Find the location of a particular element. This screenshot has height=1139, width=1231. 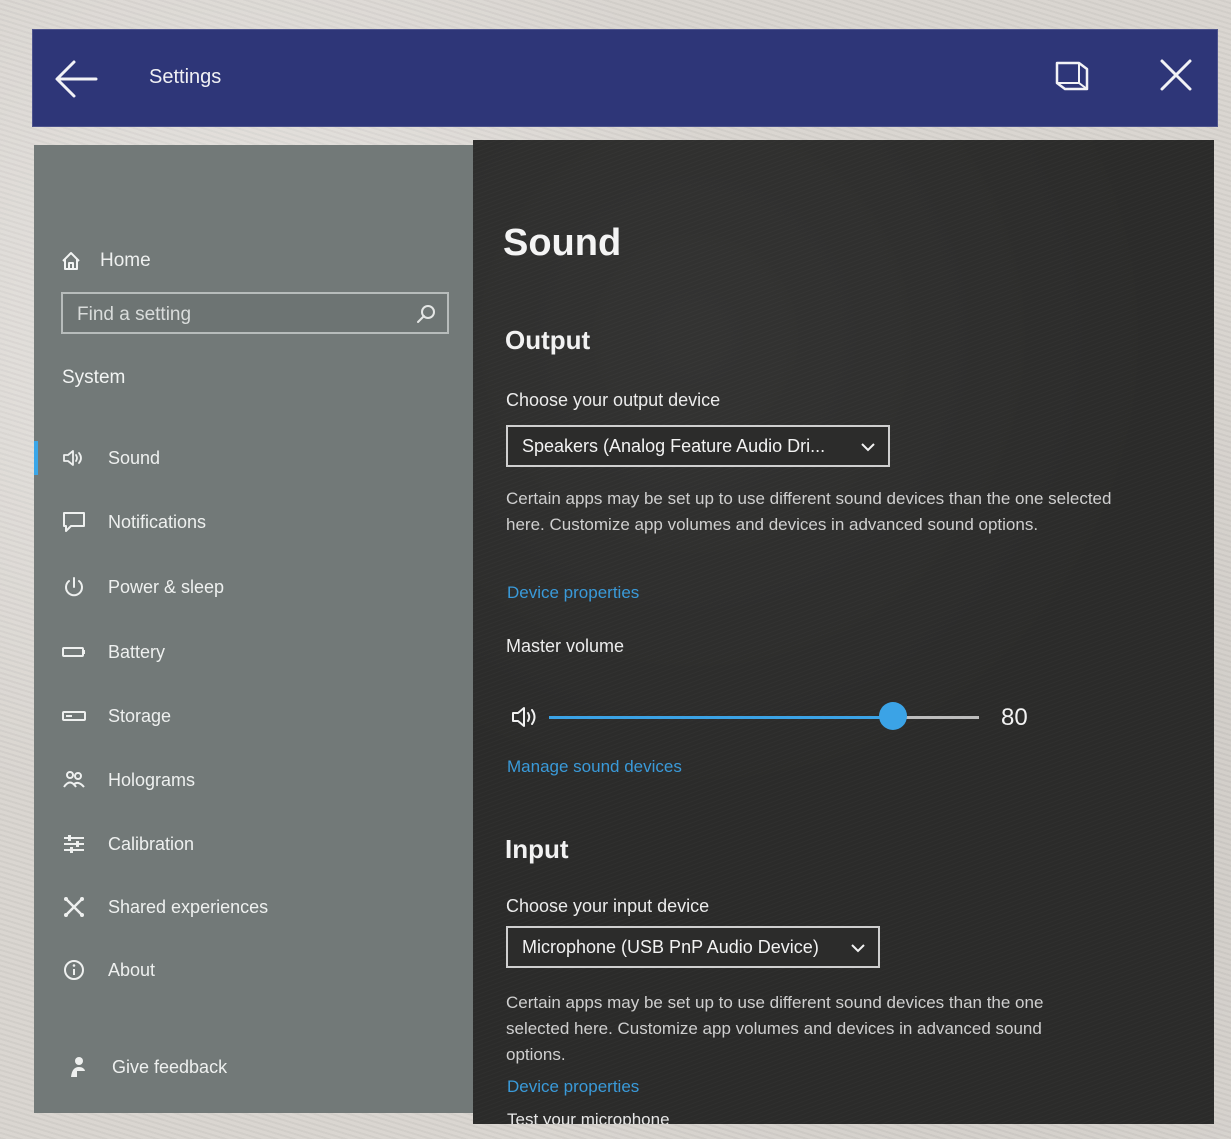

sidebar-item-label: Battery is located at coordinates (137, 651).